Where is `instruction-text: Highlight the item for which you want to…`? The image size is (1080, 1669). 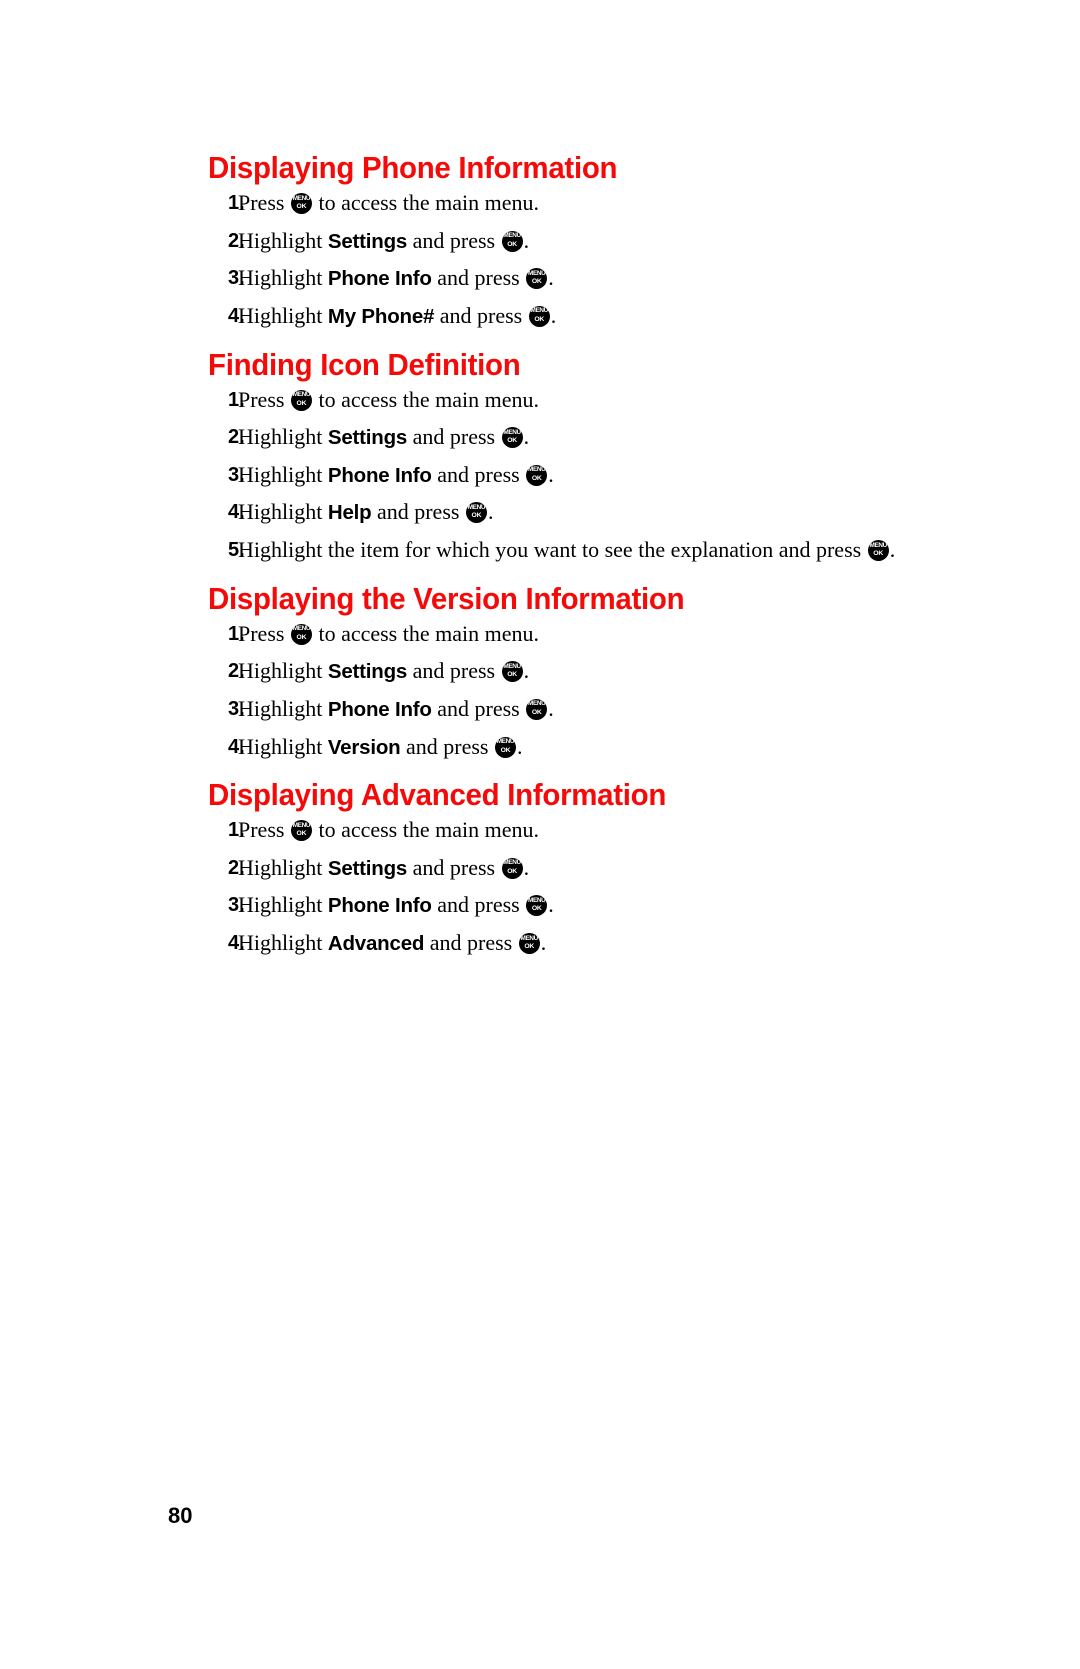 instruction-text: Highlight the item for which you want to… is located at coordinates (552, 550).